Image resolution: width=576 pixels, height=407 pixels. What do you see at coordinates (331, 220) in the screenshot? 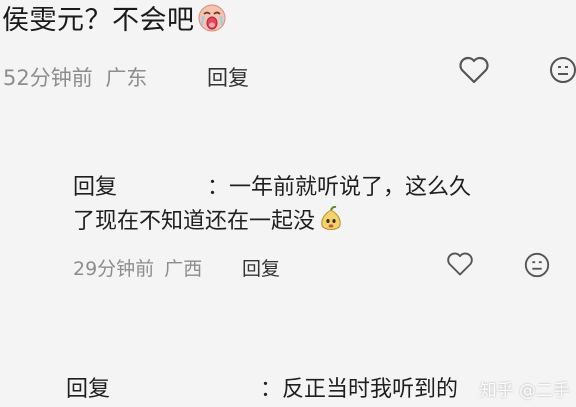
I see `pear-character-emoji-icon` at bounding box center [331, 220].